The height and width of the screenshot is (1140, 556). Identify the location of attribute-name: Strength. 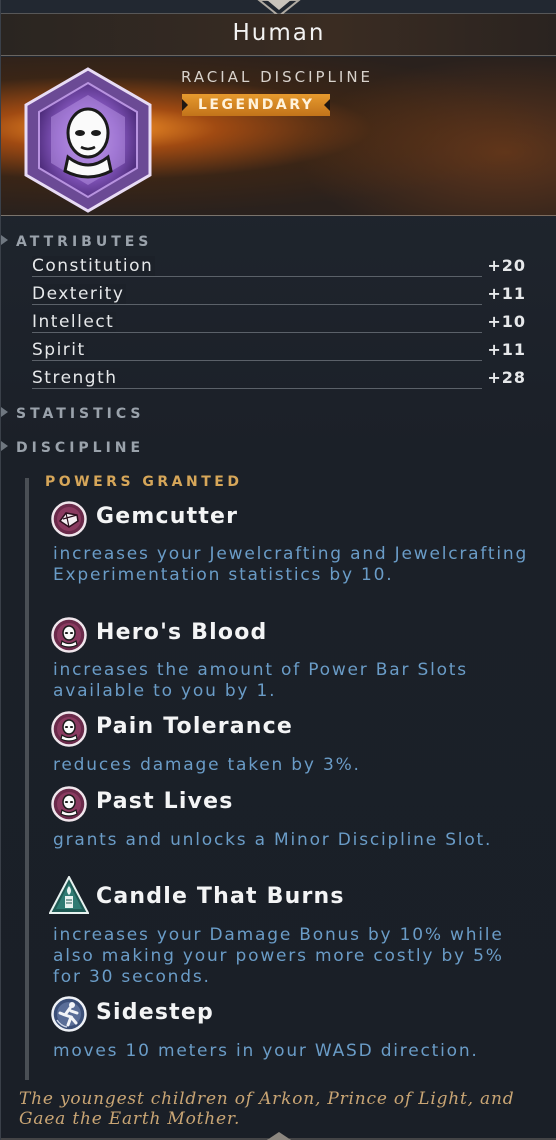
(76, 378).